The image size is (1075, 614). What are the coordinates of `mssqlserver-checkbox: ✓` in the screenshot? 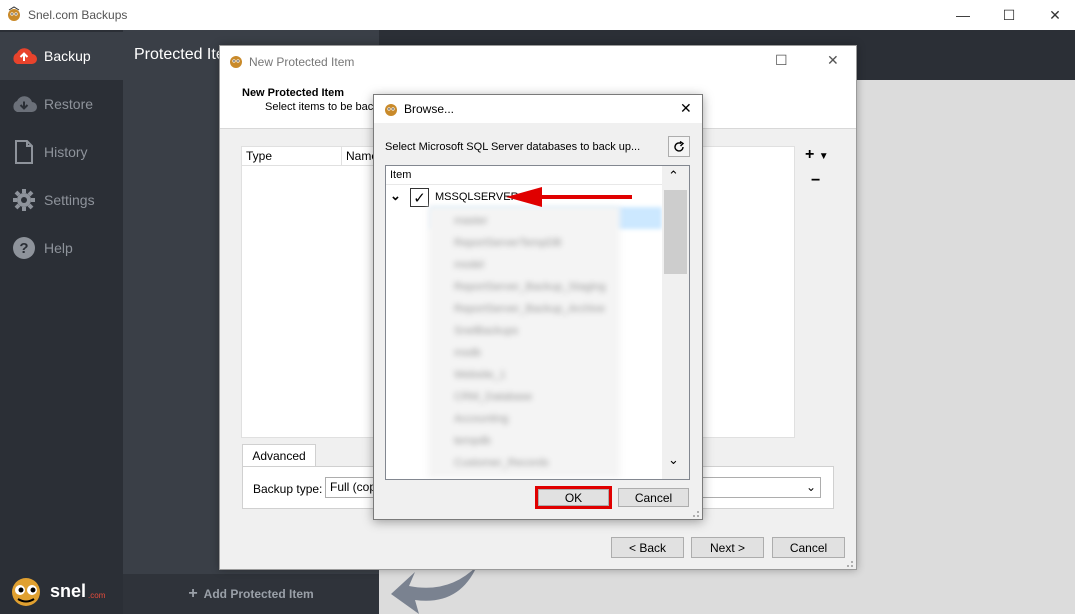 It's located at (419, 197).